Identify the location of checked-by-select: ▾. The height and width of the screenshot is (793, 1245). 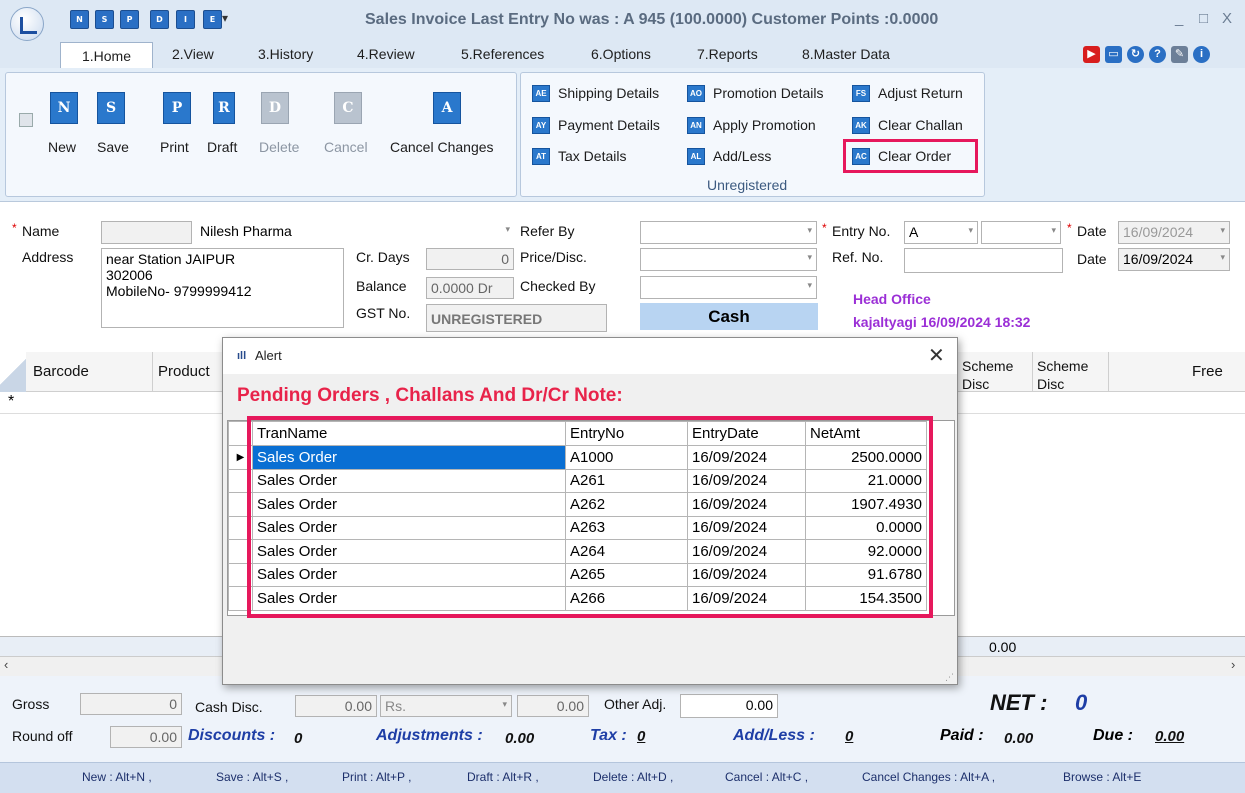
(728, 287).